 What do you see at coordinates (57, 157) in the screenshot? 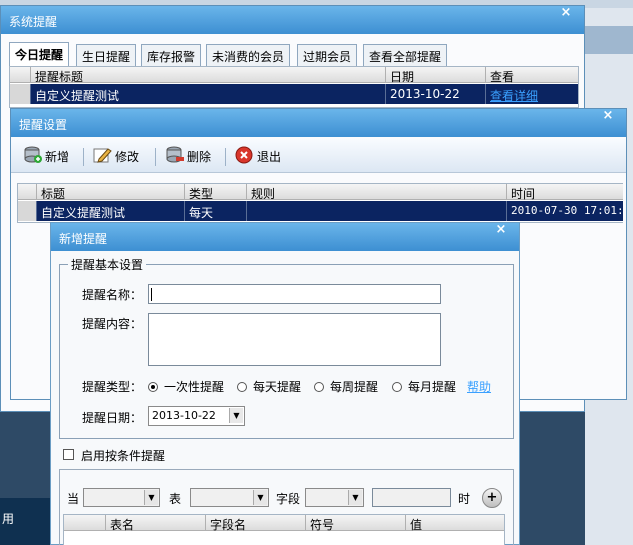
I see `add-button-label: 新增` at bounding box center [57, 157].